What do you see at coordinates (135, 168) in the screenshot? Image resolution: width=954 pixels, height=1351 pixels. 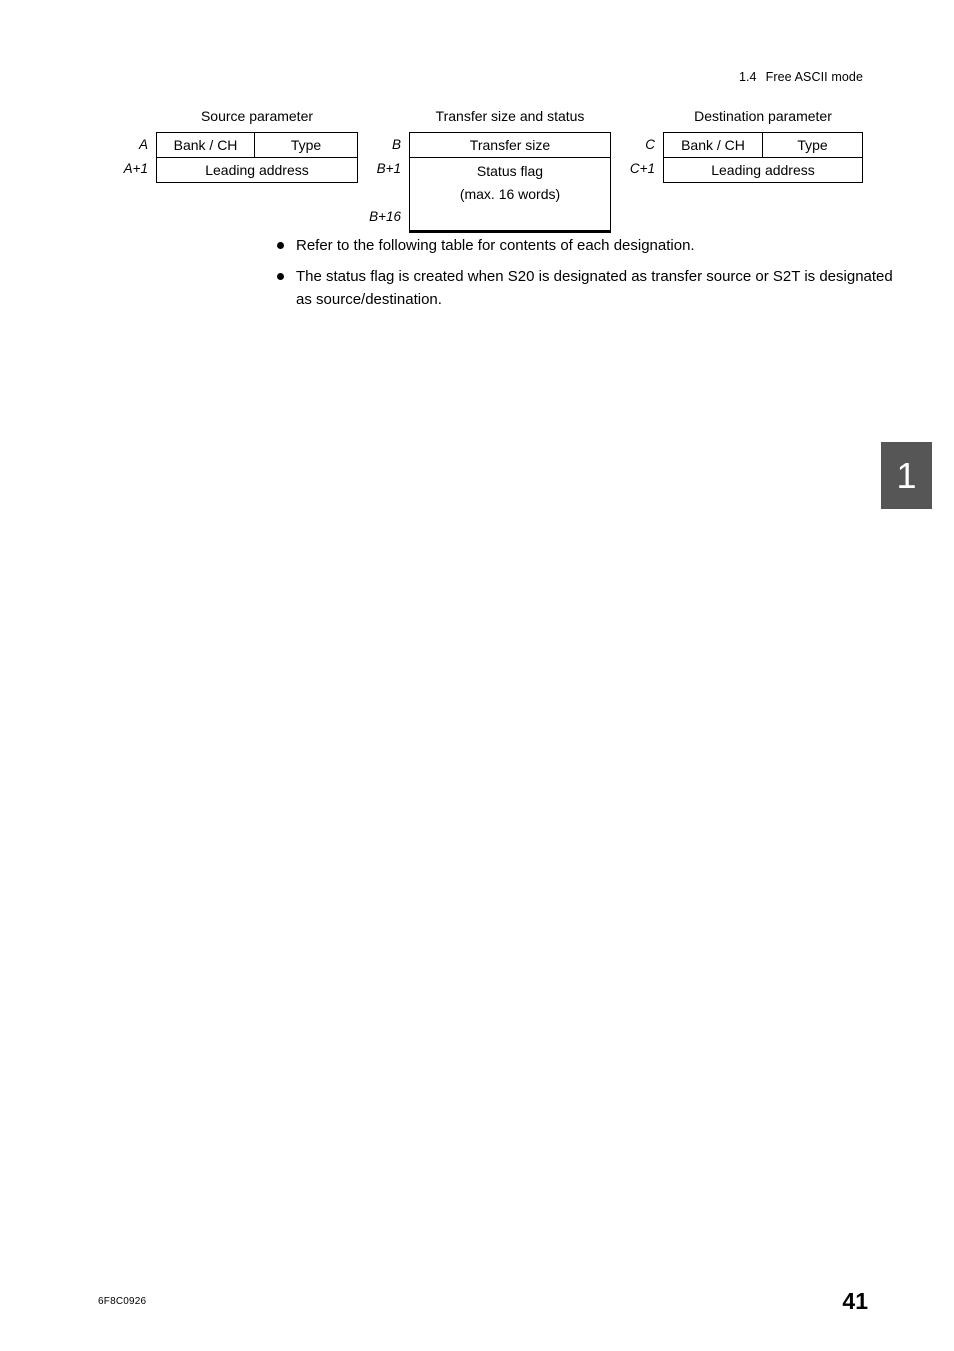 I see `row-label-a-plus-1: A+1` at bounding box center [135, 168].